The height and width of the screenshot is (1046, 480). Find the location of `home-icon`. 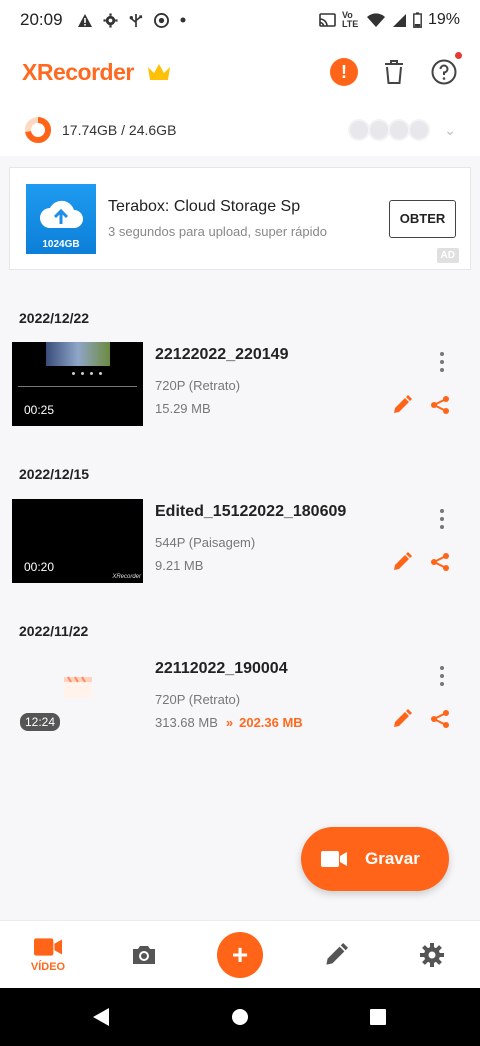

home-icon is located at coordinates (240, 1017).